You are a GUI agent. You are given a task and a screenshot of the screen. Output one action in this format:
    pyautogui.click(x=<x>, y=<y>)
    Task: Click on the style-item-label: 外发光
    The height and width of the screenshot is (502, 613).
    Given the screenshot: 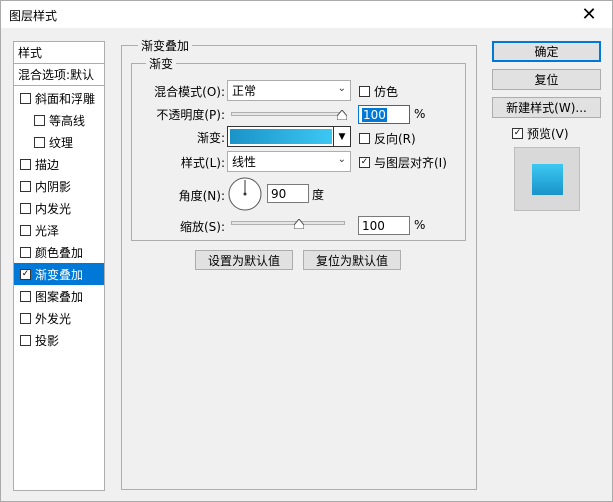 What is the action you would take?
    pyautogui.click(x=53, y=318)
    